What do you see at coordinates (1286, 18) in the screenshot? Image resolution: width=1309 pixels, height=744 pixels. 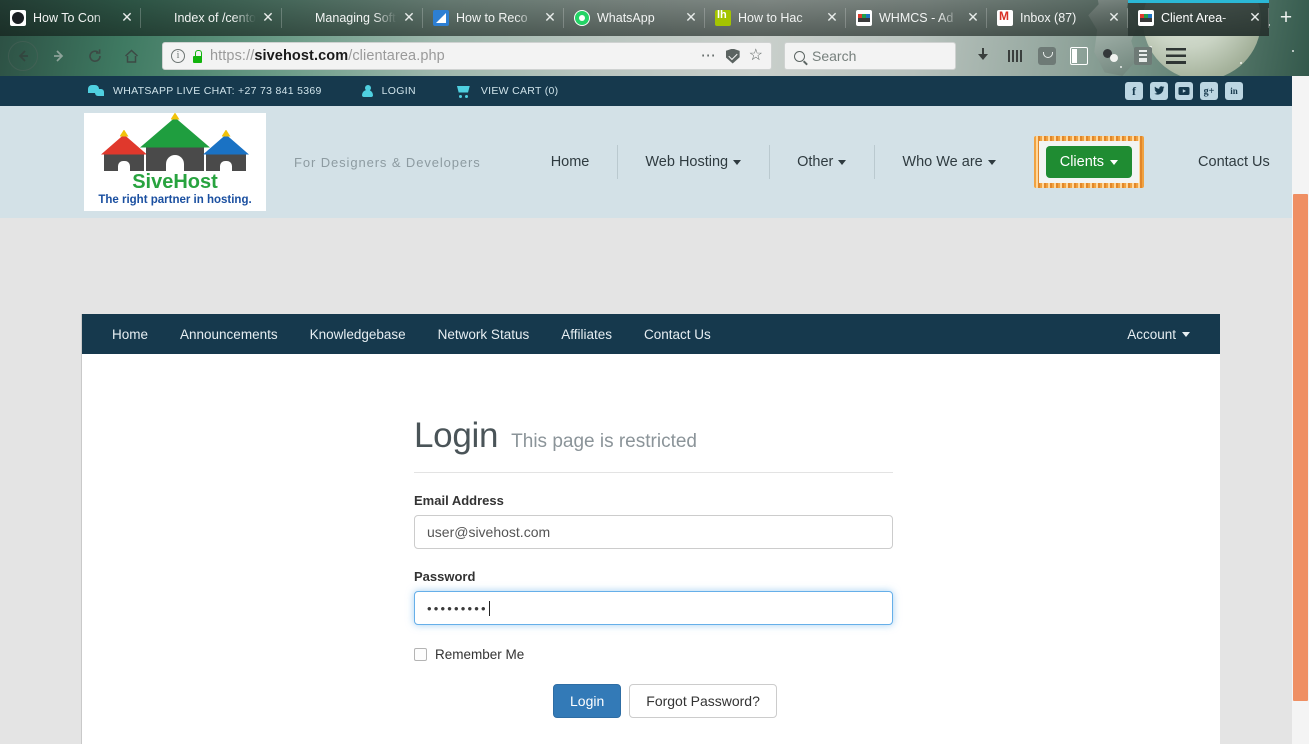 I see `new-tab-button: +` at bounding box center [1286, 18].